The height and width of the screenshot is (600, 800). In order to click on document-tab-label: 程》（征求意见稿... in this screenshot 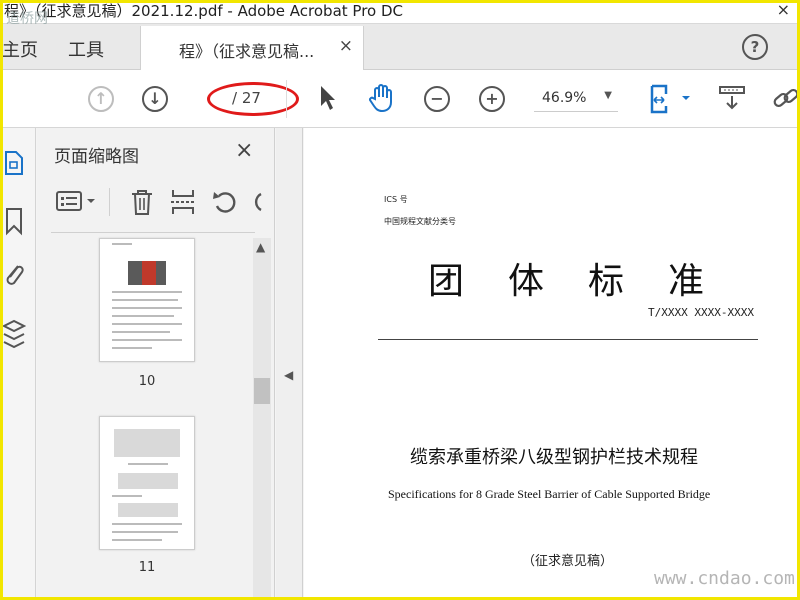, I will do `click(247, 51)`.